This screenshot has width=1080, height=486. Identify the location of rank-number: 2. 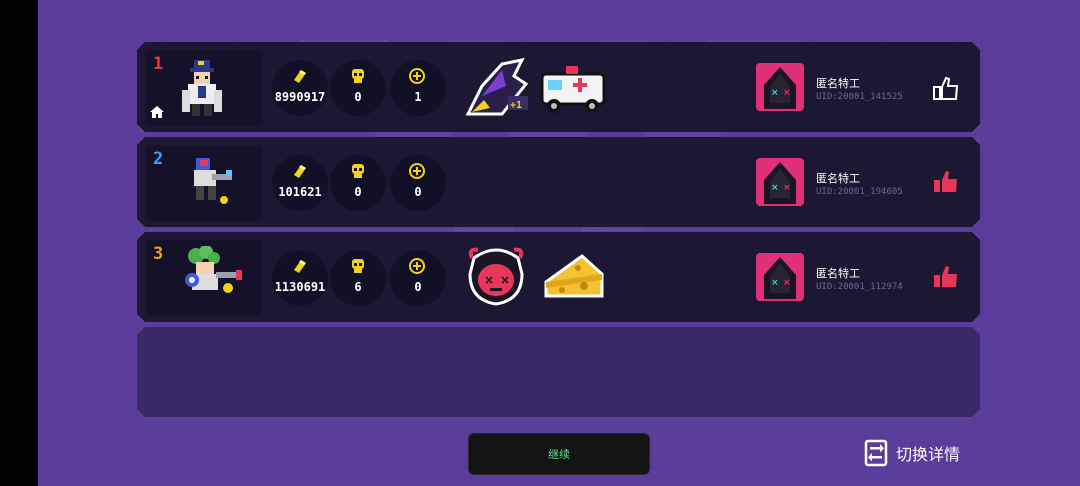
(158, 159).